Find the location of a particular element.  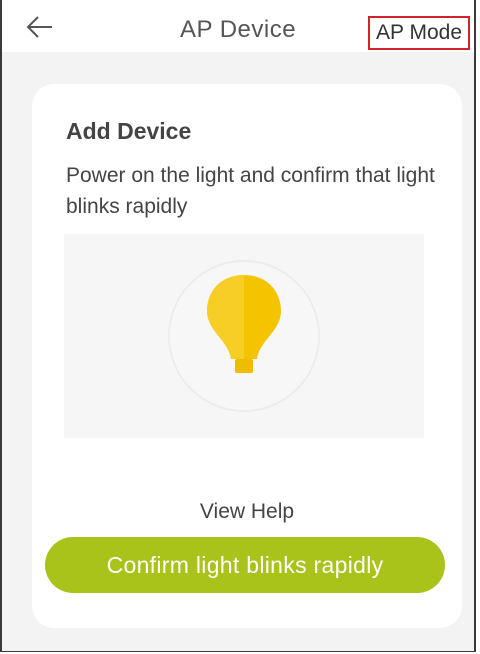

view-help-link: View Help is located at coordinates (247, 512).